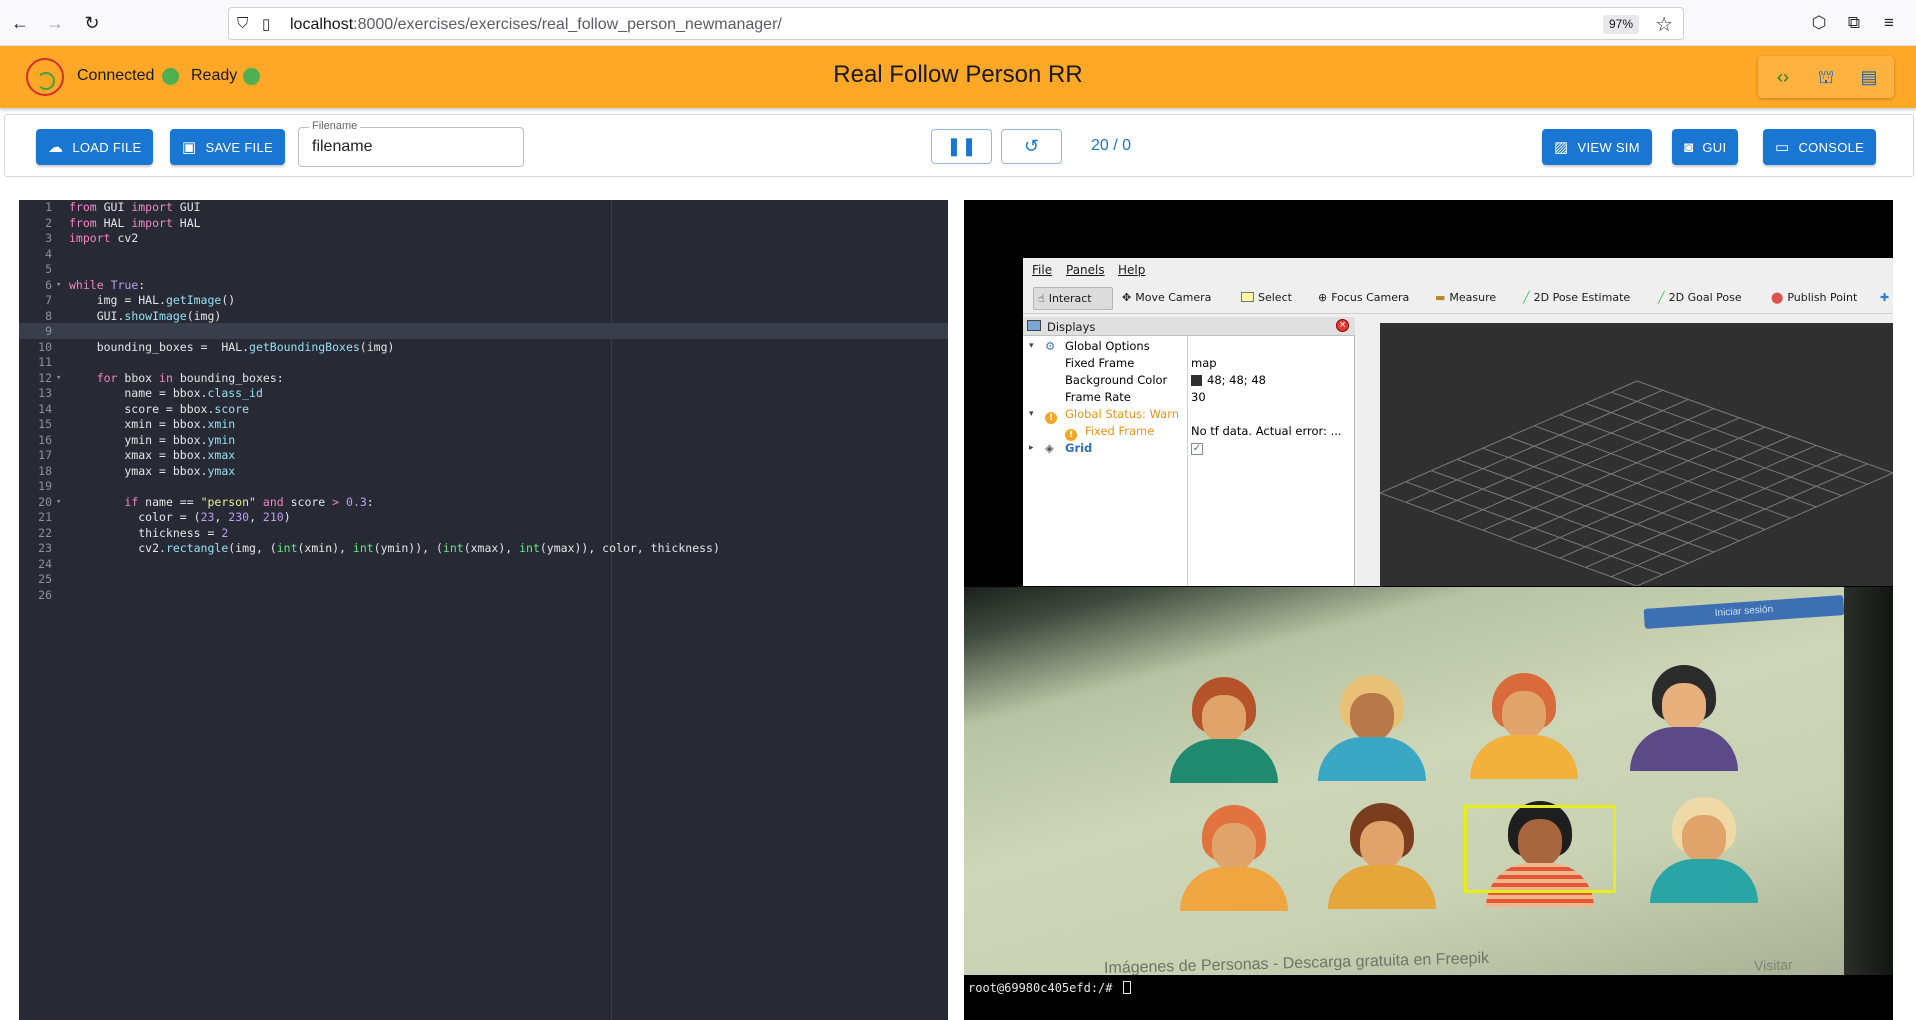 The image size is (1916, 1020). I want to click on code-line: 21 color = (23, 230, 210), so click(483, 518).